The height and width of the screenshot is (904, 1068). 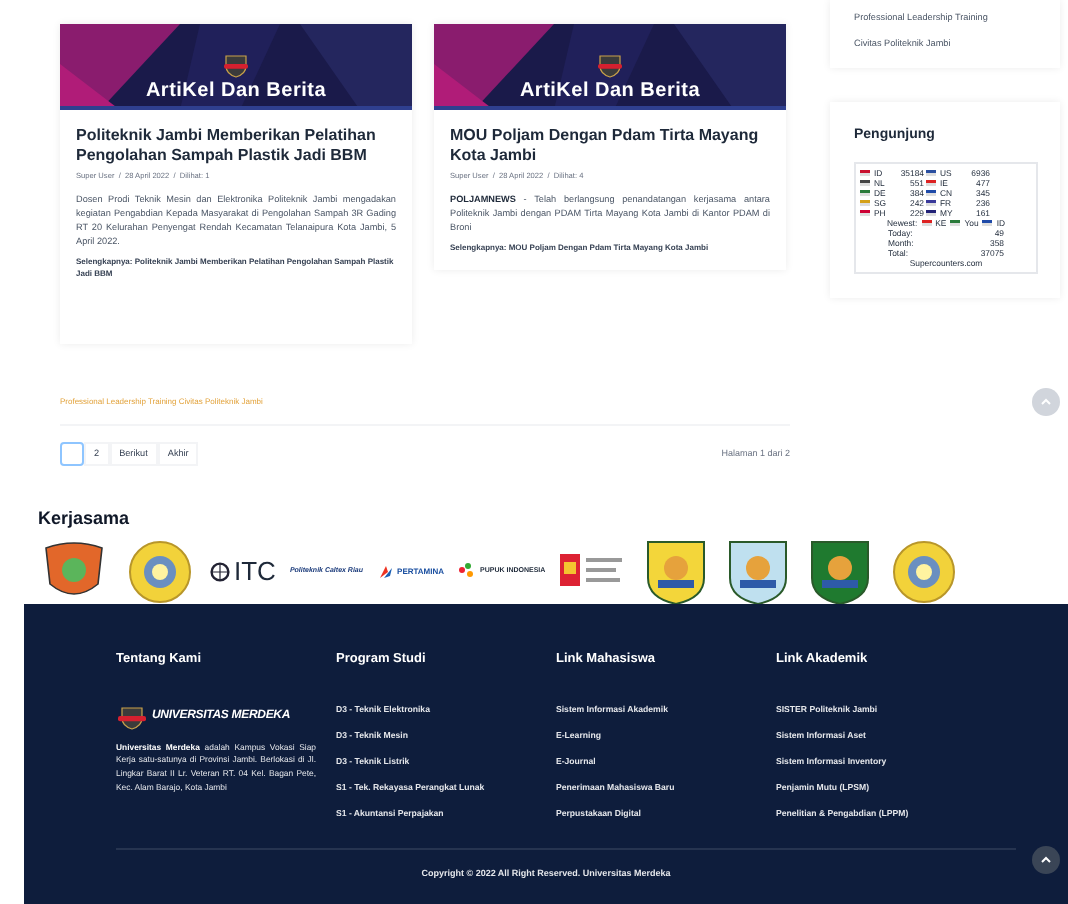 I want to click on logo-wordmark: ITC, so click(x=255, y=571).